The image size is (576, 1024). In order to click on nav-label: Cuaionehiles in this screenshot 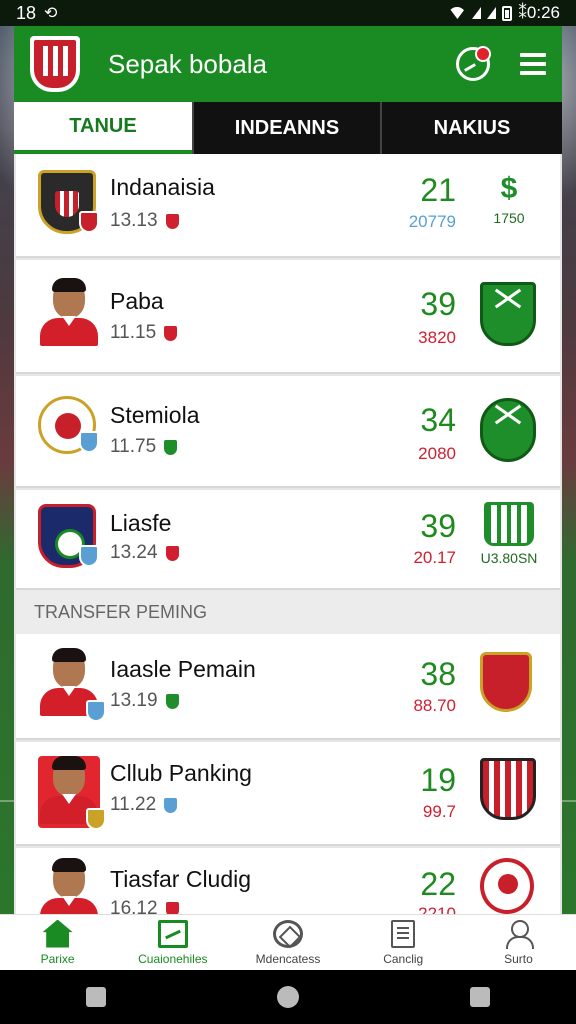, I will do `click(173, 958)`.